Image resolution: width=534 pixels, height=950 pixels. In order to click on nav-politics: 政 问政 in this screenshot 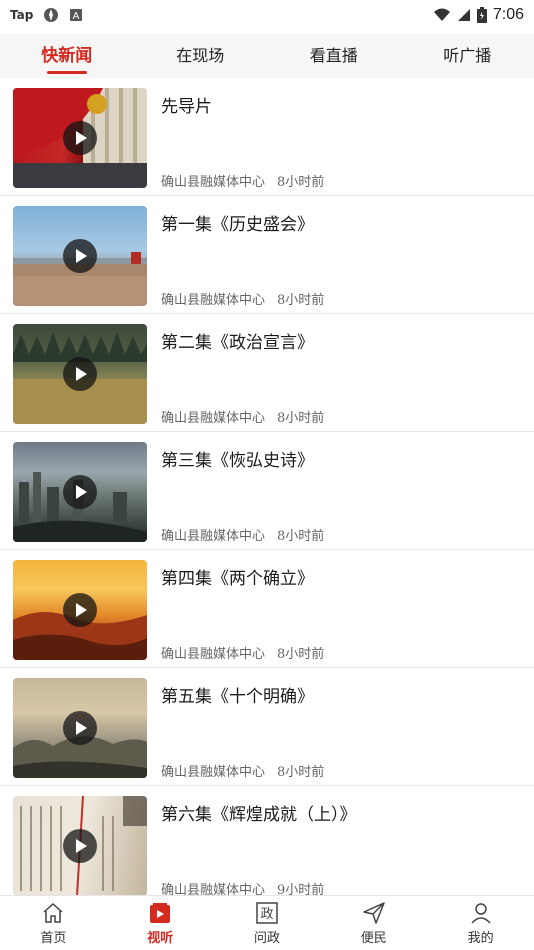, I will do `click(267, 923)`.